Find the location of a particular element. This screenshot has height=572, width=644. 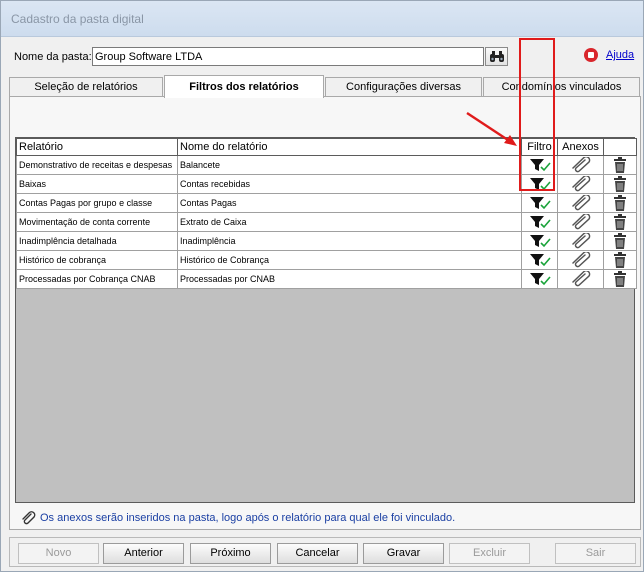

exit-button: Sair is located at coordinates (595, 553).